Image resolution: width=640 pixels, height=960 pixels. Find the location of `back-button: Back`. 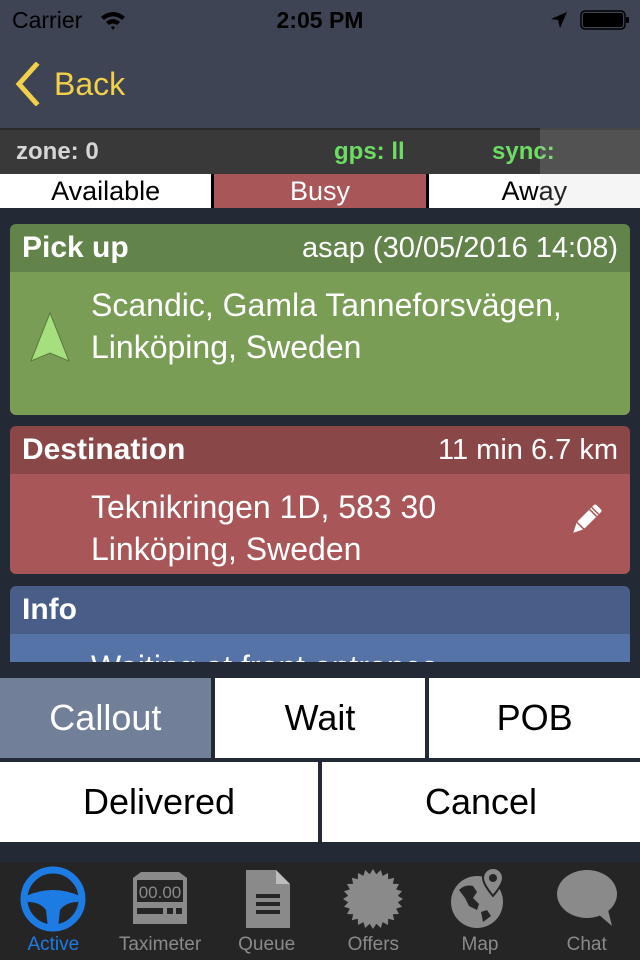

back-button: Back is located at coordinates (69, 84).